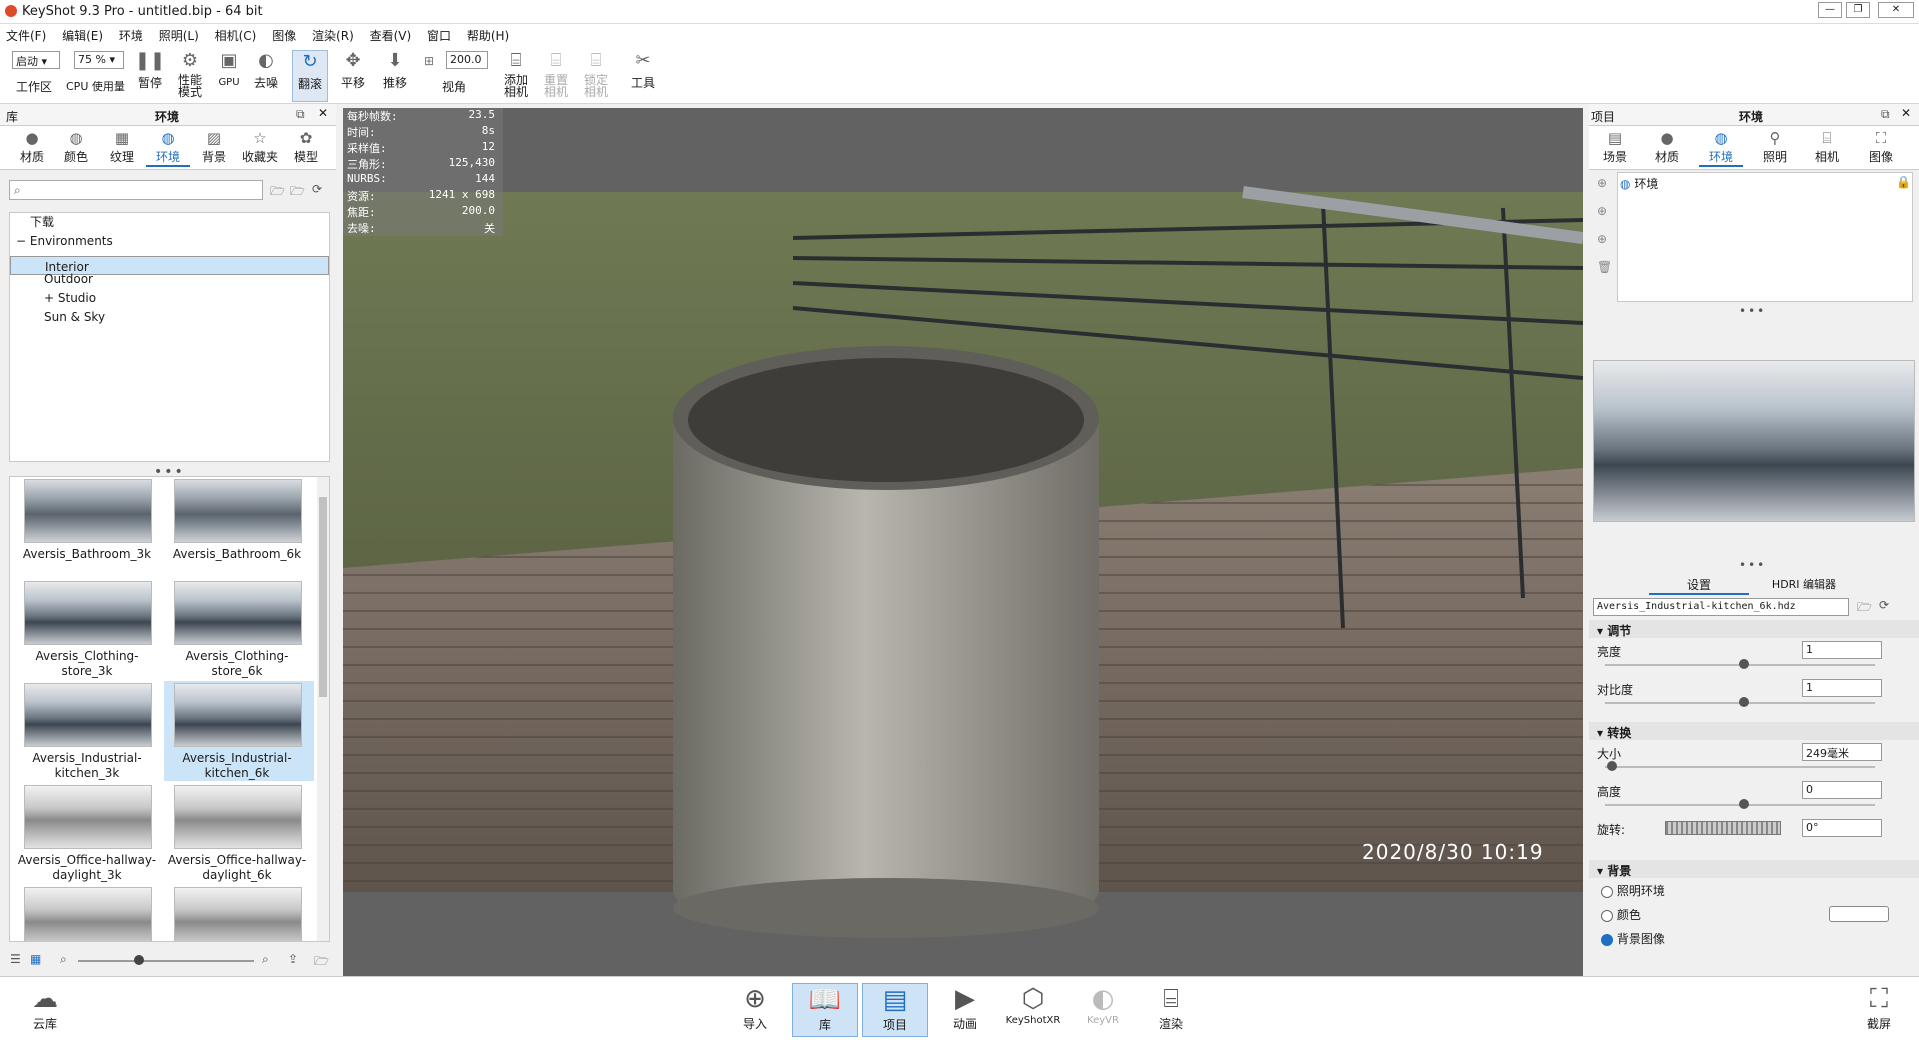 The image size is (1919, 1040). I want to click on pause-button: ❚❚ 暂停, so click(150, 76).